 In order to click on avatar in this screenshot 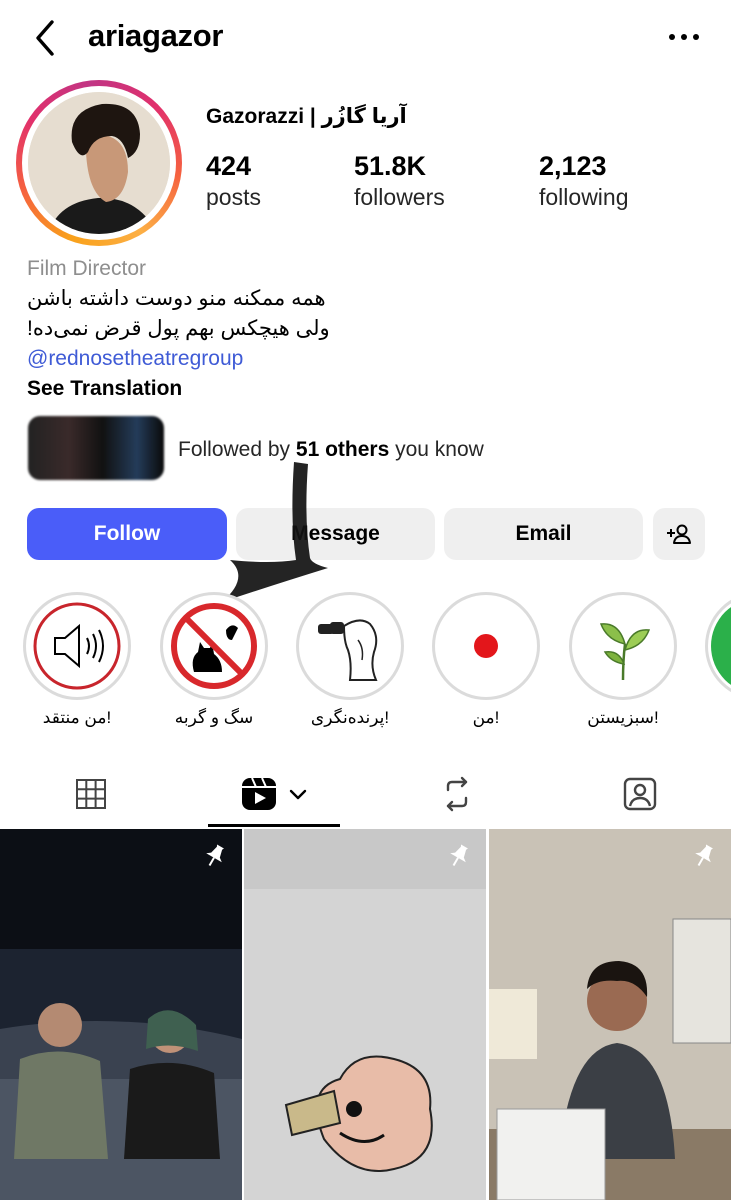, I will do `click(99, 163)`.